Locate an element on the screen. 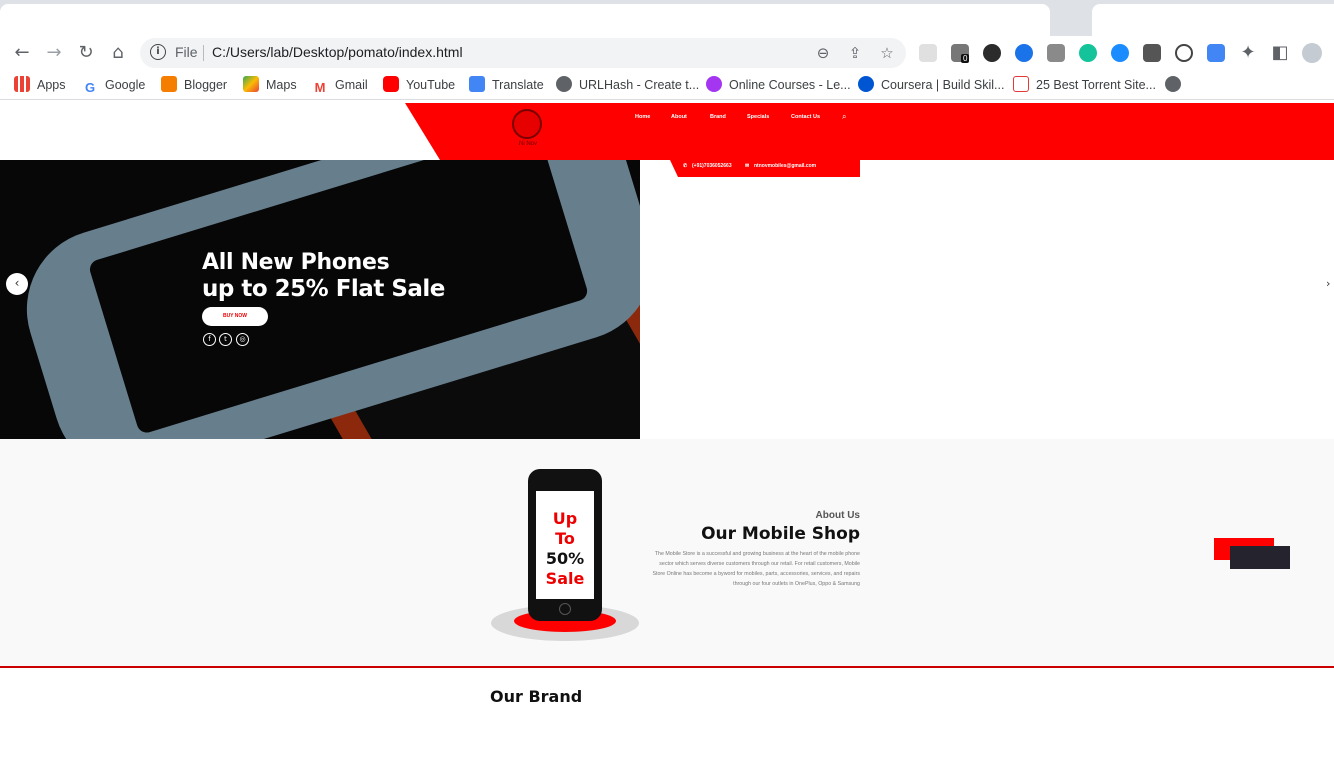 Image resolution: width=1334 pixels, height=770 pixels. torrent-icon is located at coordinates (1021, 84).